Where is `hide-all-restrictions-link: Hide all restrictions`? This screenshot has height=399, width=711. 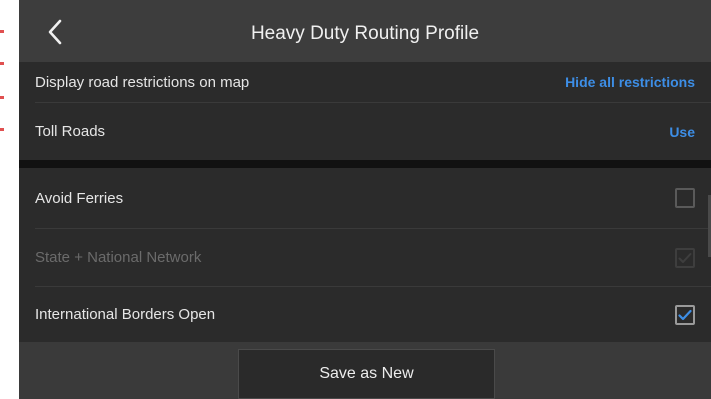
hide-all-restrictions-link: Hide all restrictions is located at coordinates (630, 82).